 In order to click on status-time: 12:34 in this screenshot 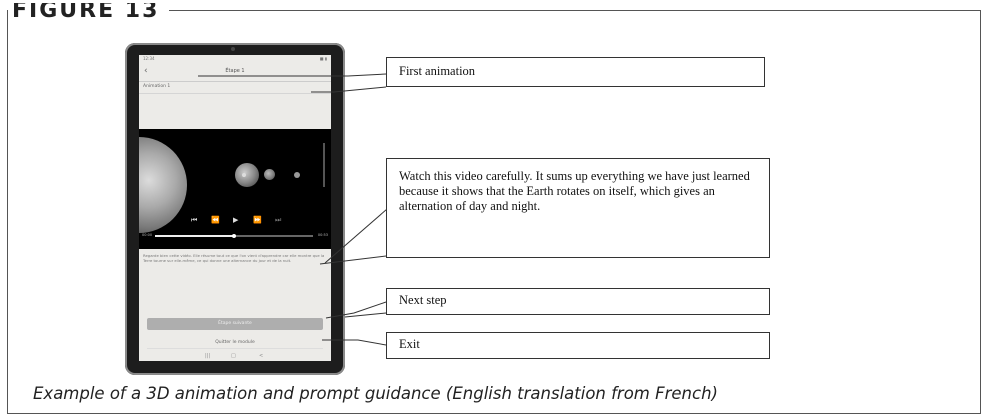, I will do `click(149, 58)`.